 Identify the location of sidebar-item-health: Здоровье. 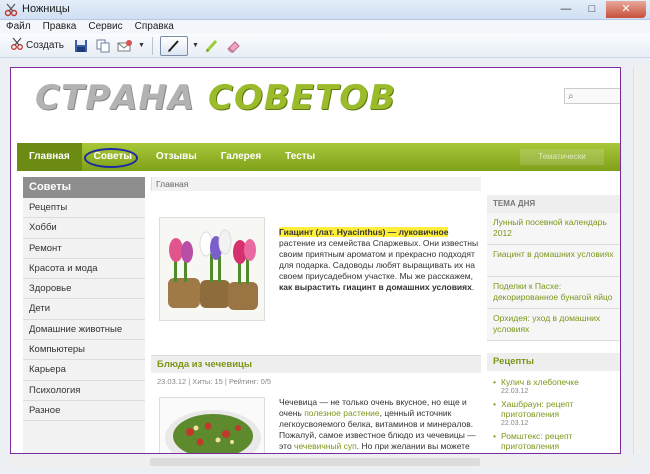
(84, 289).